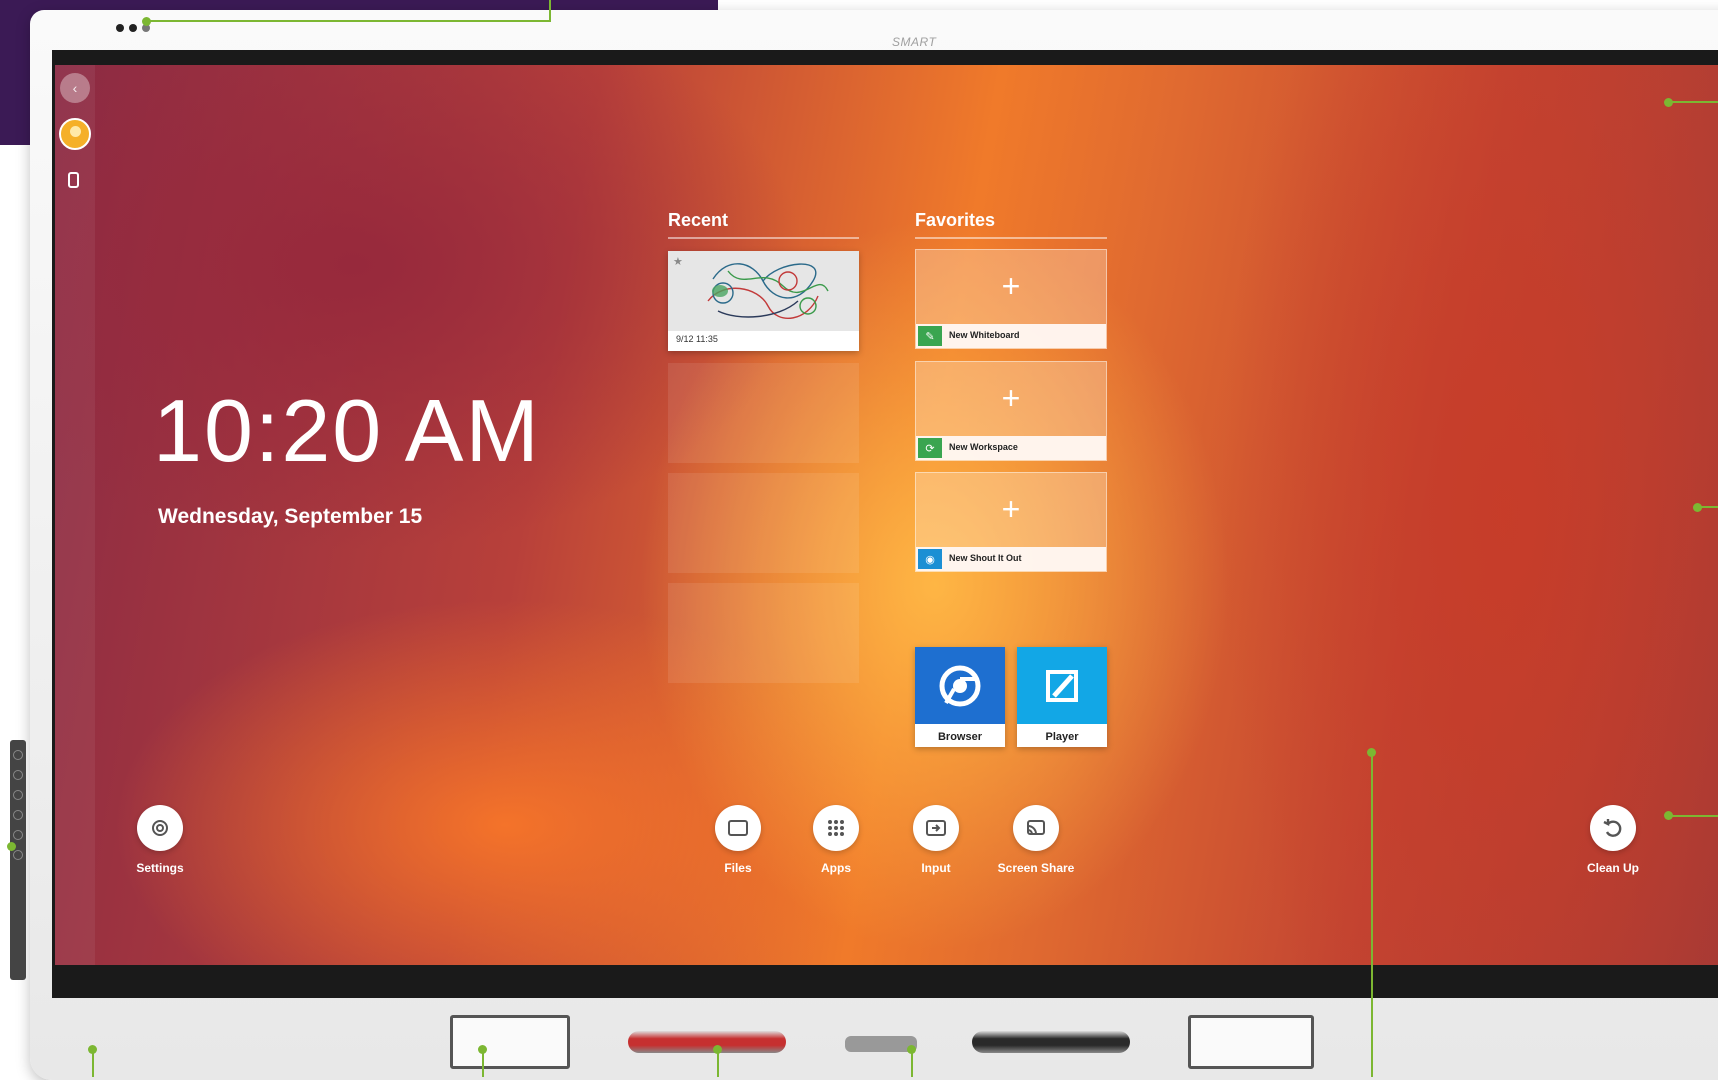  What do you see at coordinates (763, 238) in the screenshot?
I see `recent-divider` at bounding box center [763, 238].